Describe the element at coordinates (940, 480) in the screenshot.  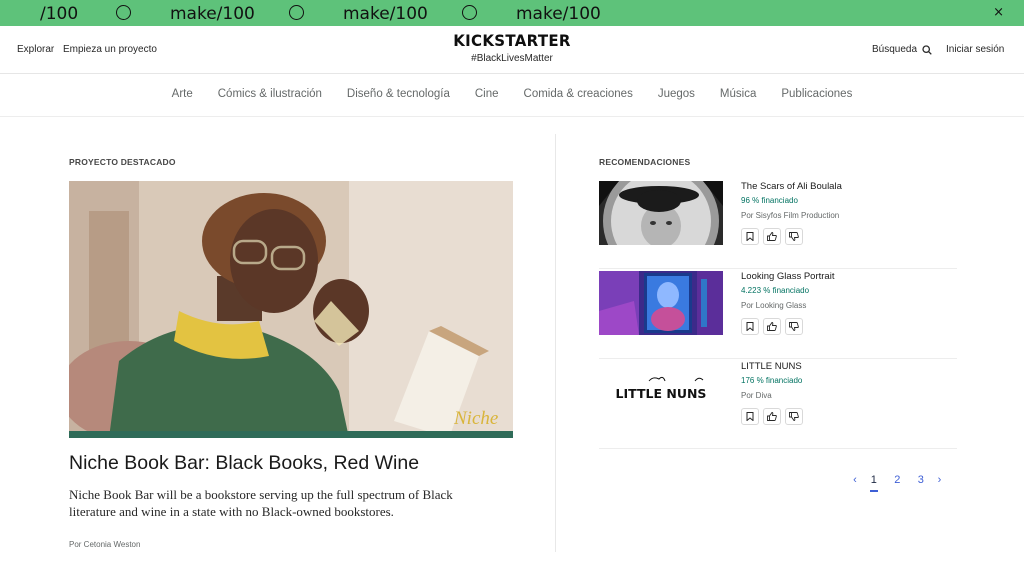
I see `next-page-button: ›` at that location.